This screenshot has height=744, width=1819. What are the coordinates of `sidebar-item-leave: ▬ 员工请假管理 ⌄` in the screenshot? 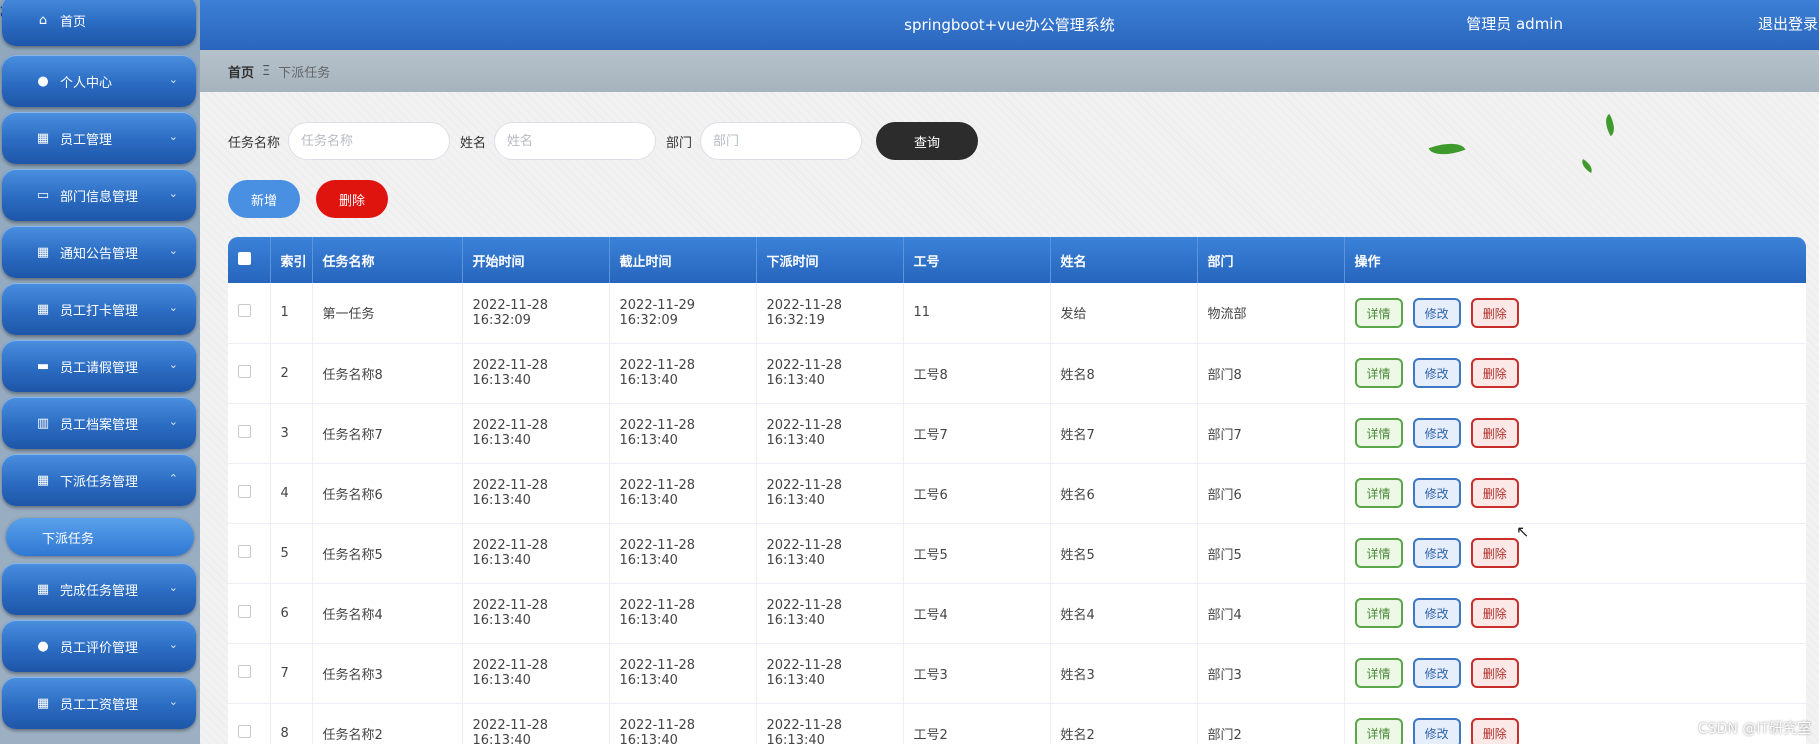 It's located at (99, 366).